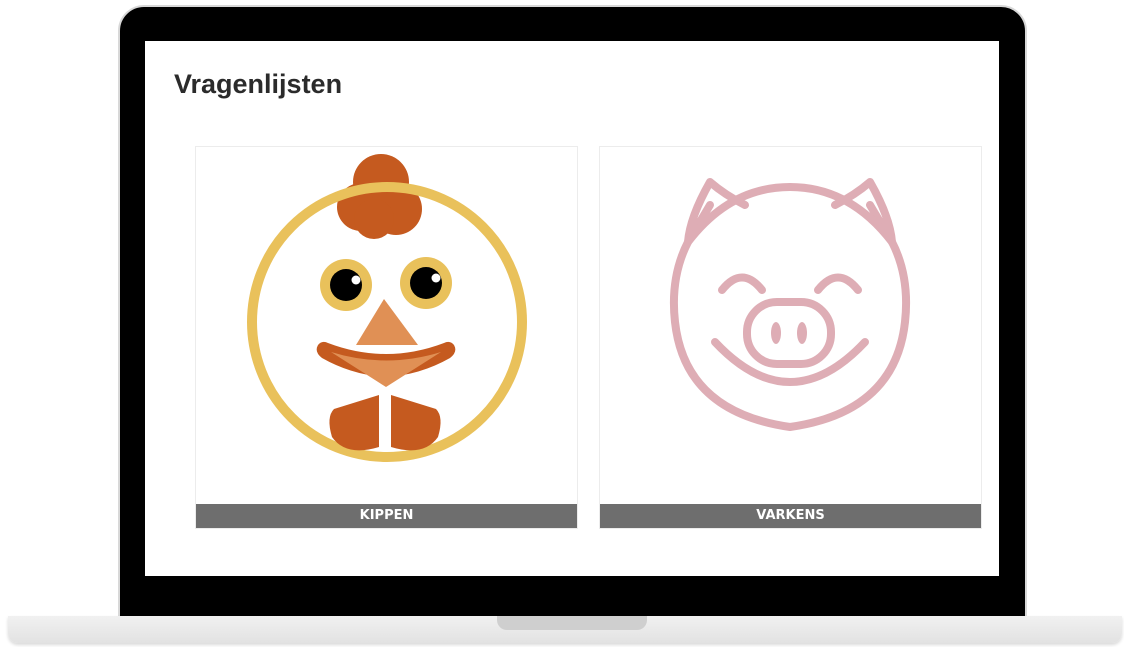 The width and height of the screenshot is (1124, 647). What do you see at coordinates (386, 516) in the screenshot?
I see `card-label-kippen: KIPPEN` at bounding box center [386, 516].